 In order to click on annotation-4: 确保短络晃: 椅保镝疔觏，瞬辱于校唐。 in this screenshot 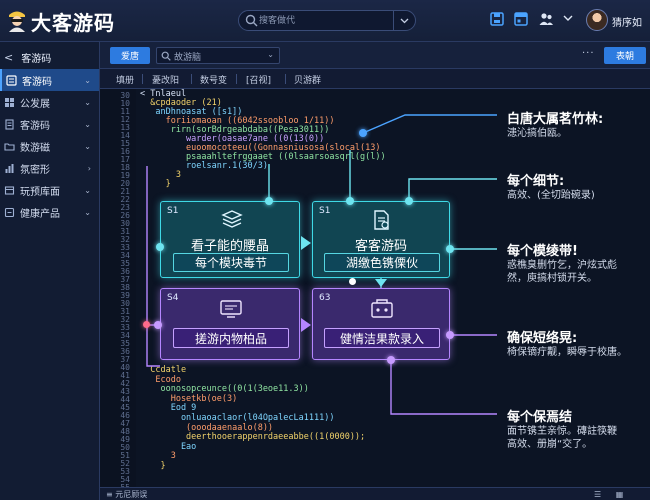, I will do `click(567, 343)`.